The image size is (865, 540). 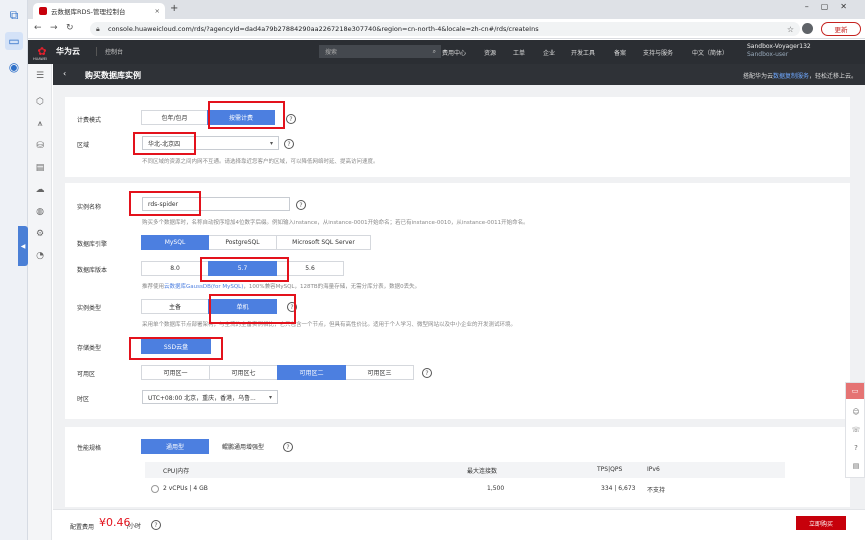 What do you see at coordinates (791, 76) in the screenshot?
I see `drs-link: 数据复制服务` at bounding box center [791, 76].